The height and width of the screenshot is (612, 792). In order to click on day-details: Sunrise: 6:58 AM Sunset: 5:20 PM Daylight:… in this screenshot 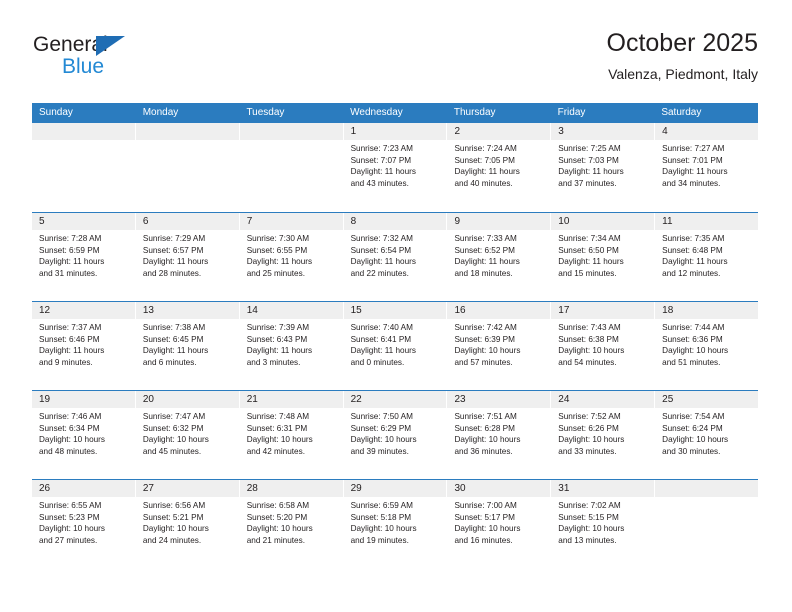, I will do `click(291, 521)`.